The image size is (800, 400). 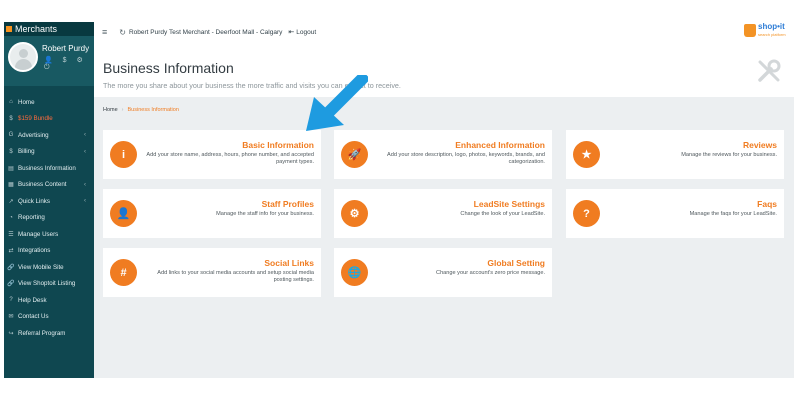 I want to click on question-icon: ?, so click(x=586, y=213).